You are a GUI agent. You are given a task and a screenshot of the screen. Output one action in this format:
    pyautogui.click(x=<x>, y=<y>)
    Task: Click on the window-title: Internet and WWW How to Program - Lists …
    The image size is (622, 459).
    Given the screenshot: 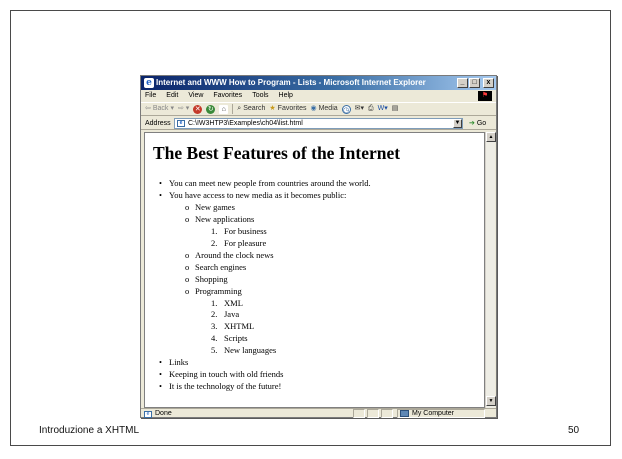 What is the action you would take?
    pyautogui.click(x=291, y=82)
    